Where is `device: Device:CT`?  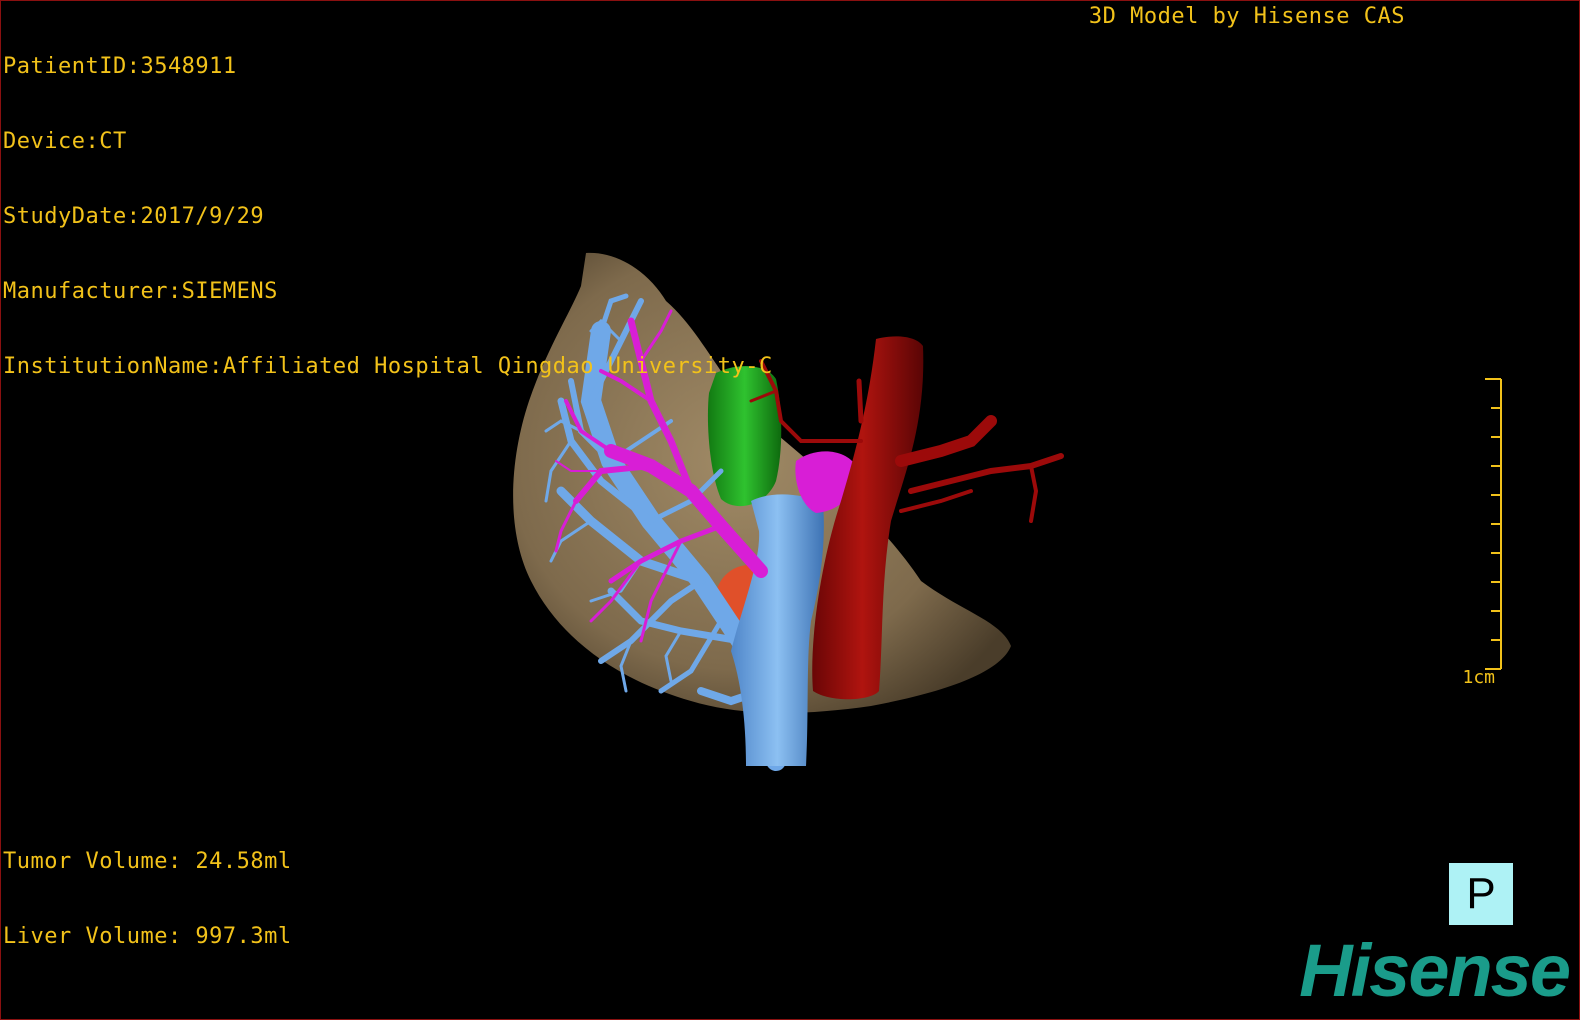
device: Device:CT is located at coordinates (65, 141).